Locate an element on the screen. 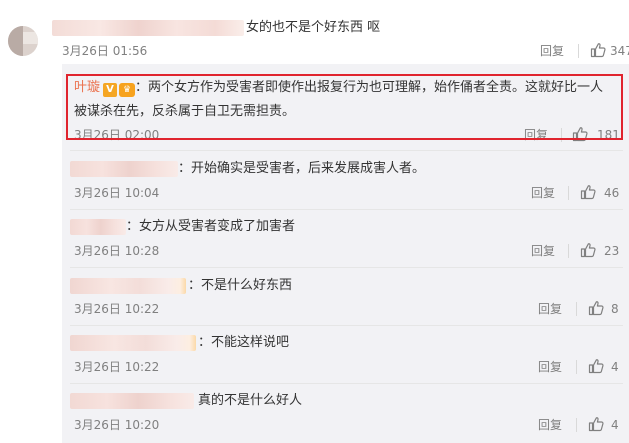  main-comment-text: 女的也不是个好东西 呕 is located at coordinates (313, 27).